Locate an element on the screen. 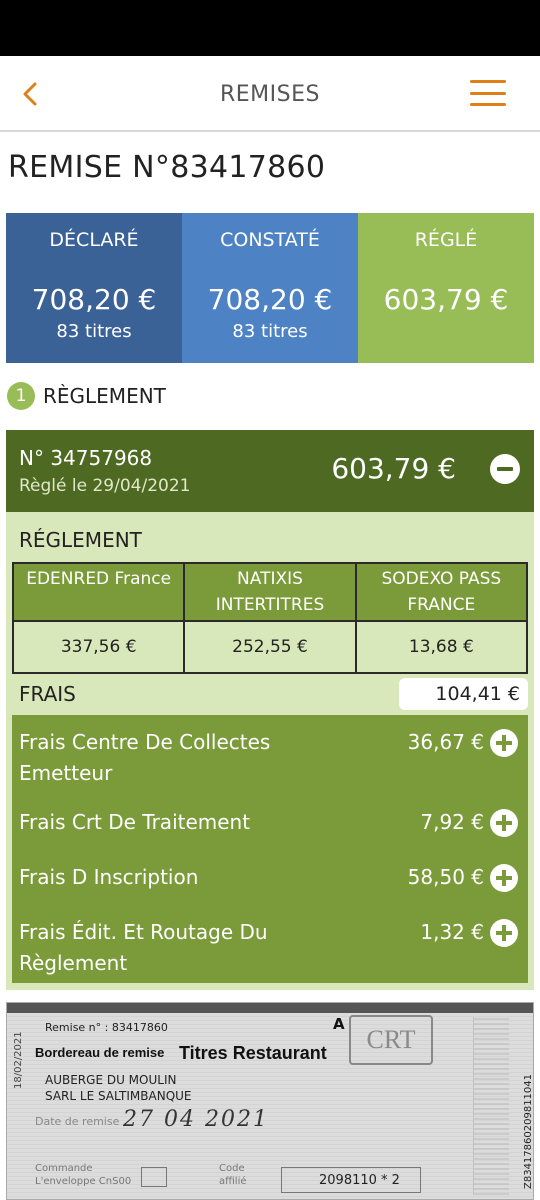 This screenshot has height=1200, width=540. fee-amount: 7,92 € is located at coordinates (452, 822).